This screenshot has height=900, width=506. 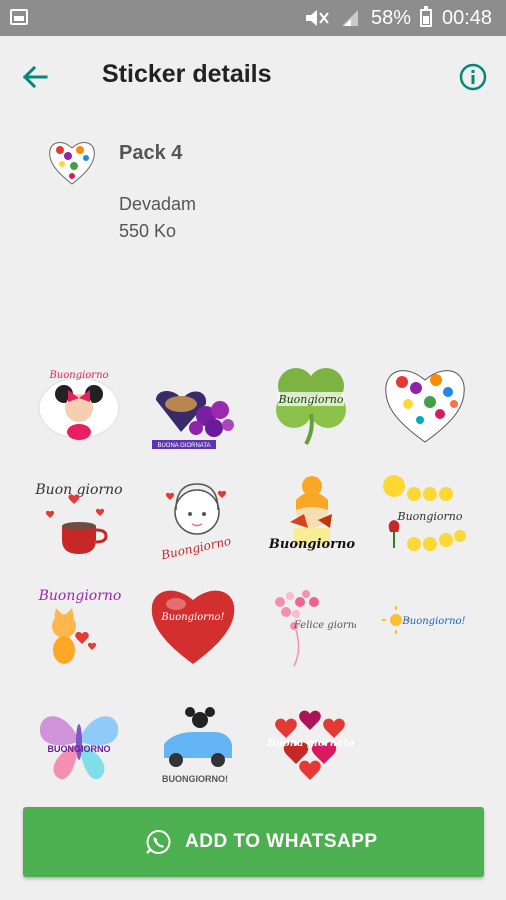 I want to click on sticker-flower-heart, so click(x=425, y=403).